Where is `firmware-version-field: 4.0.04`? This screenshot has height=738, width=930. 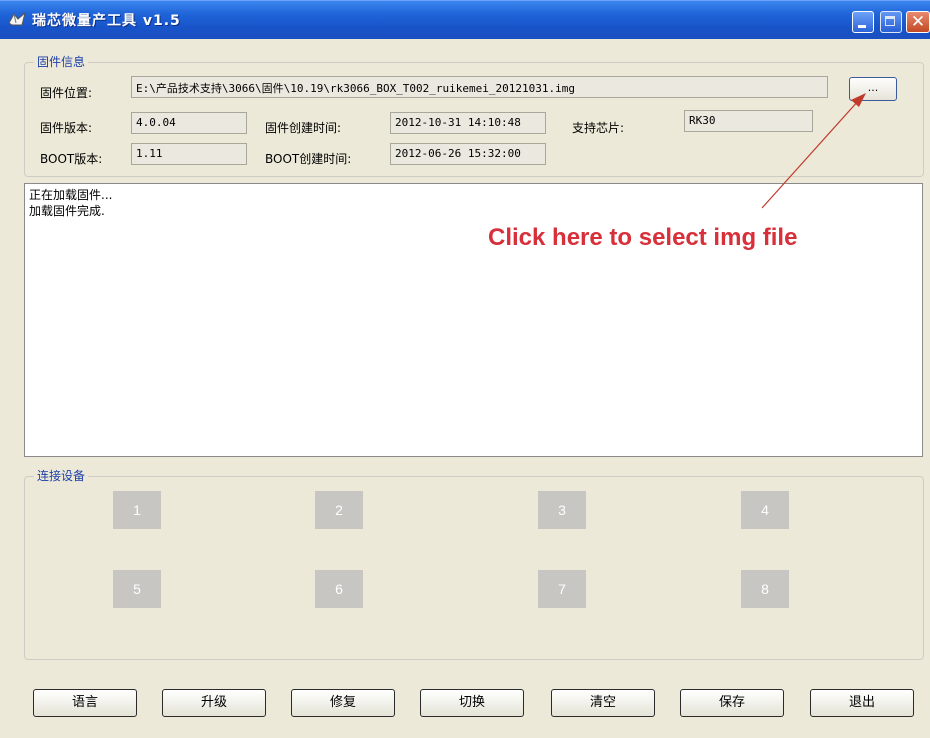 firmware-version-field: 4.0.04 is located at coordinates (189, 123).